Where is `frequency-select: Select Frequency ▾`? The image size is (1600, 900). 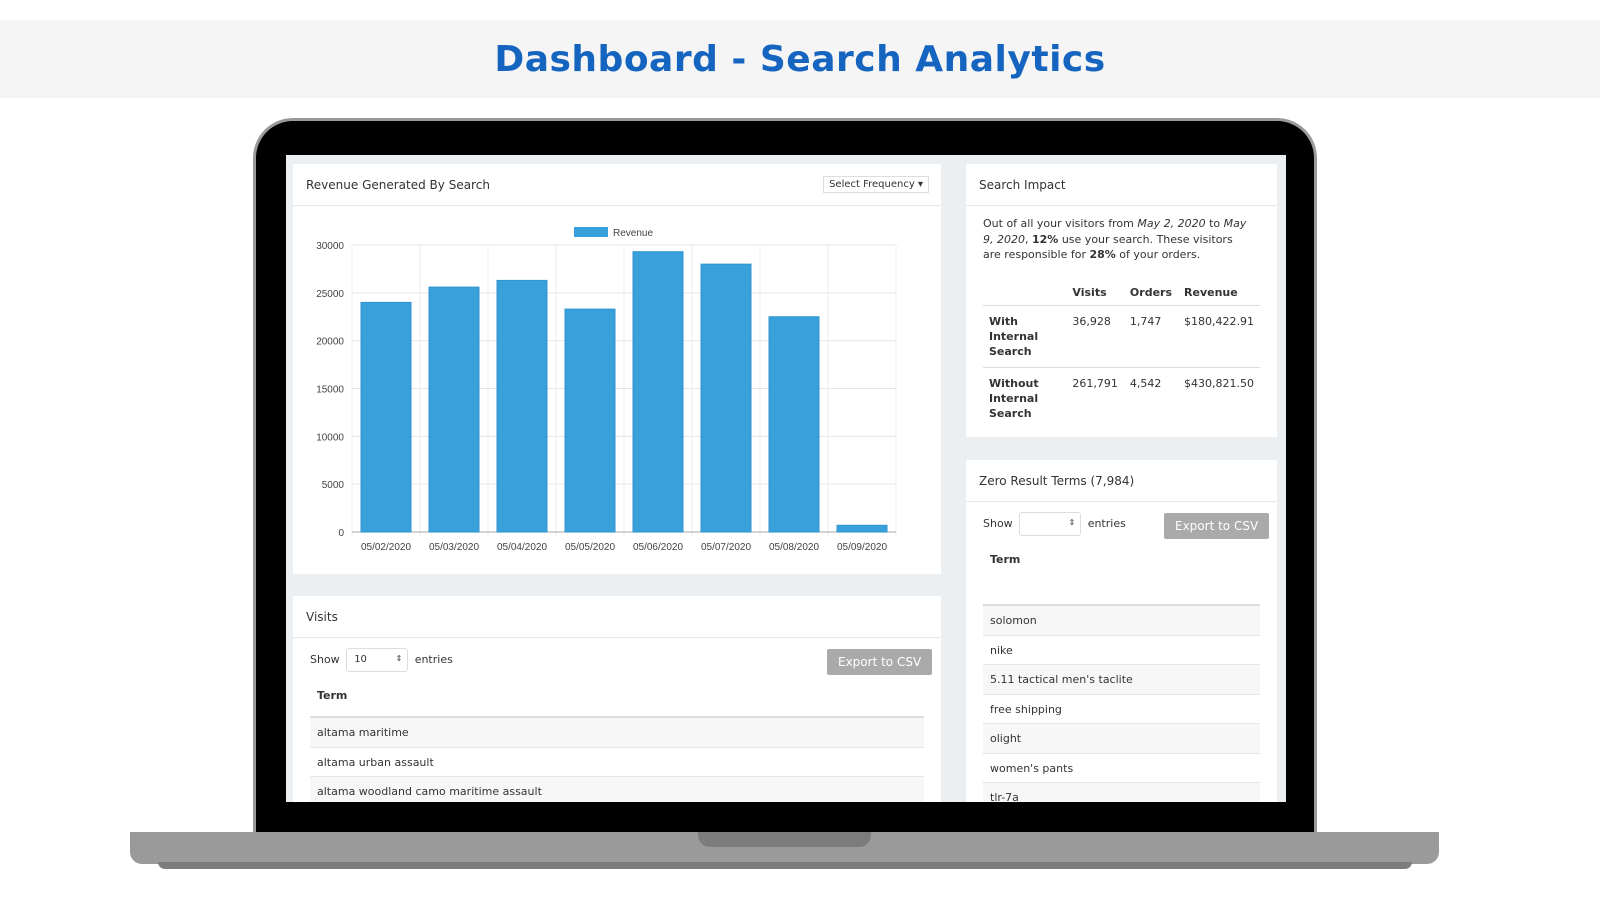
frequency-select: Select Frequency ▾ is located at coordinates (876, 184).